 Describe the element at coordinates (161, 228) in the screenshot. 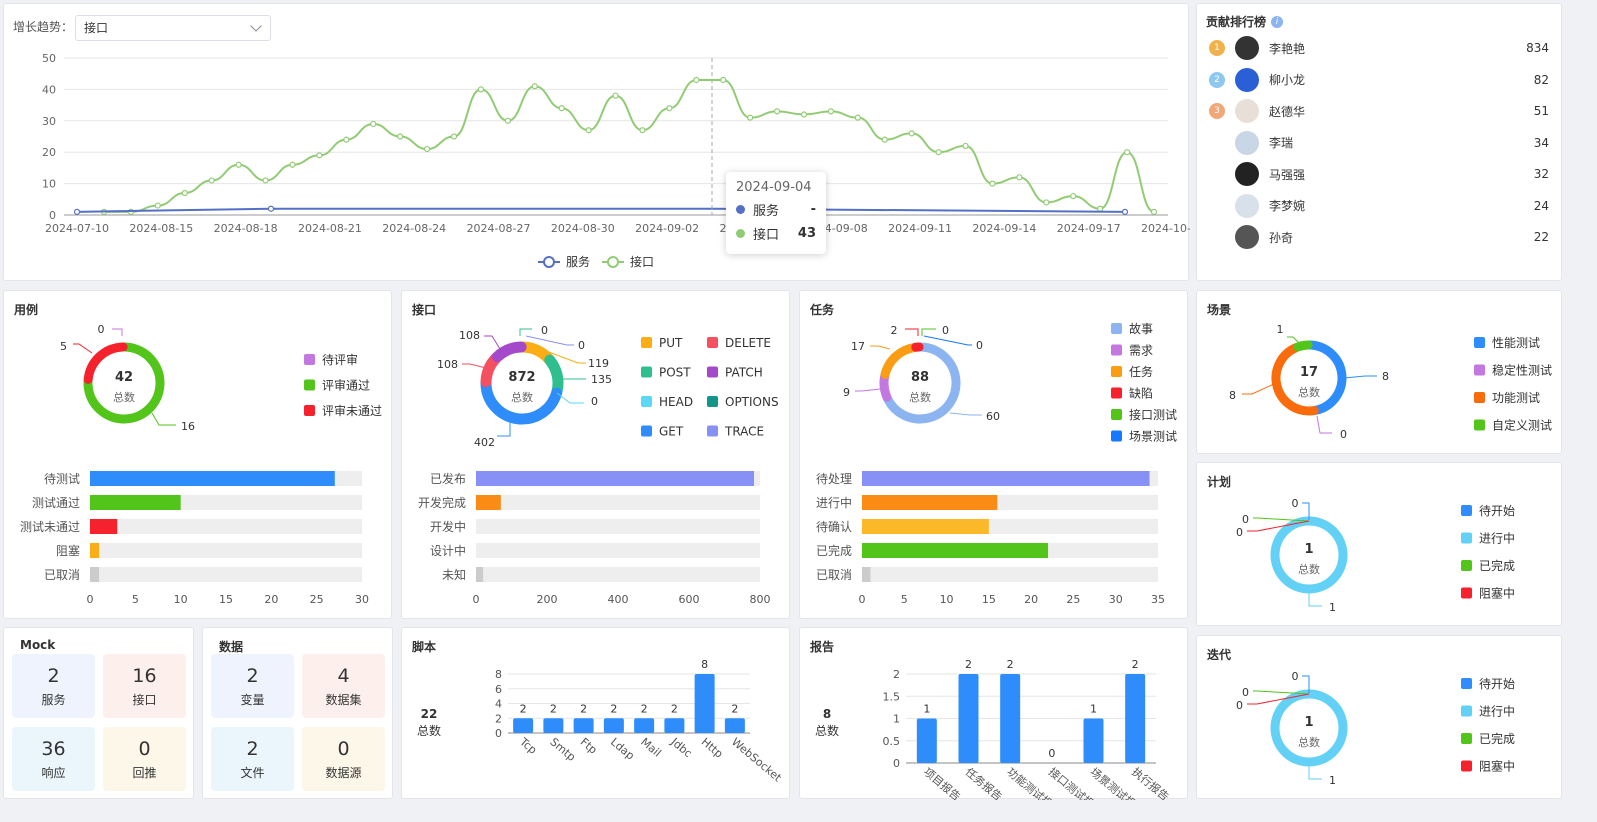

I see `x-tick-label: 2024-08-15` at that location.